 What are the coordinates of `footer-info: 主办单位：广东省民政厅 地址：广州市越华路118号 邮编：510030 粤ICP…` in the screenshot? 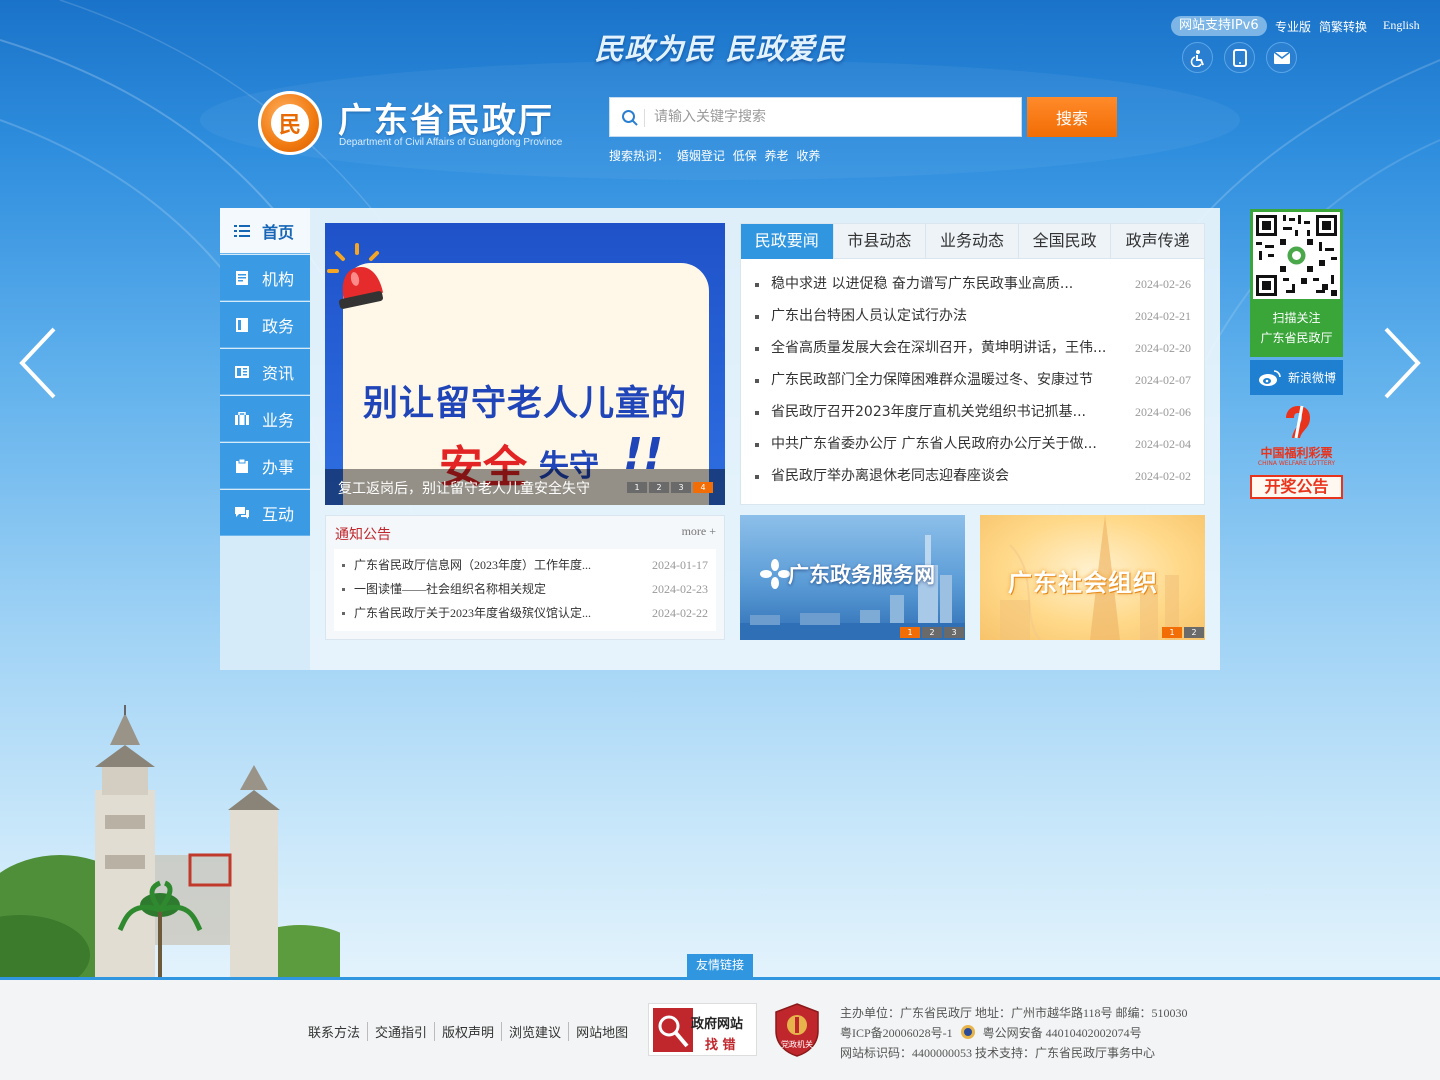 It's located at (1014, 1033).